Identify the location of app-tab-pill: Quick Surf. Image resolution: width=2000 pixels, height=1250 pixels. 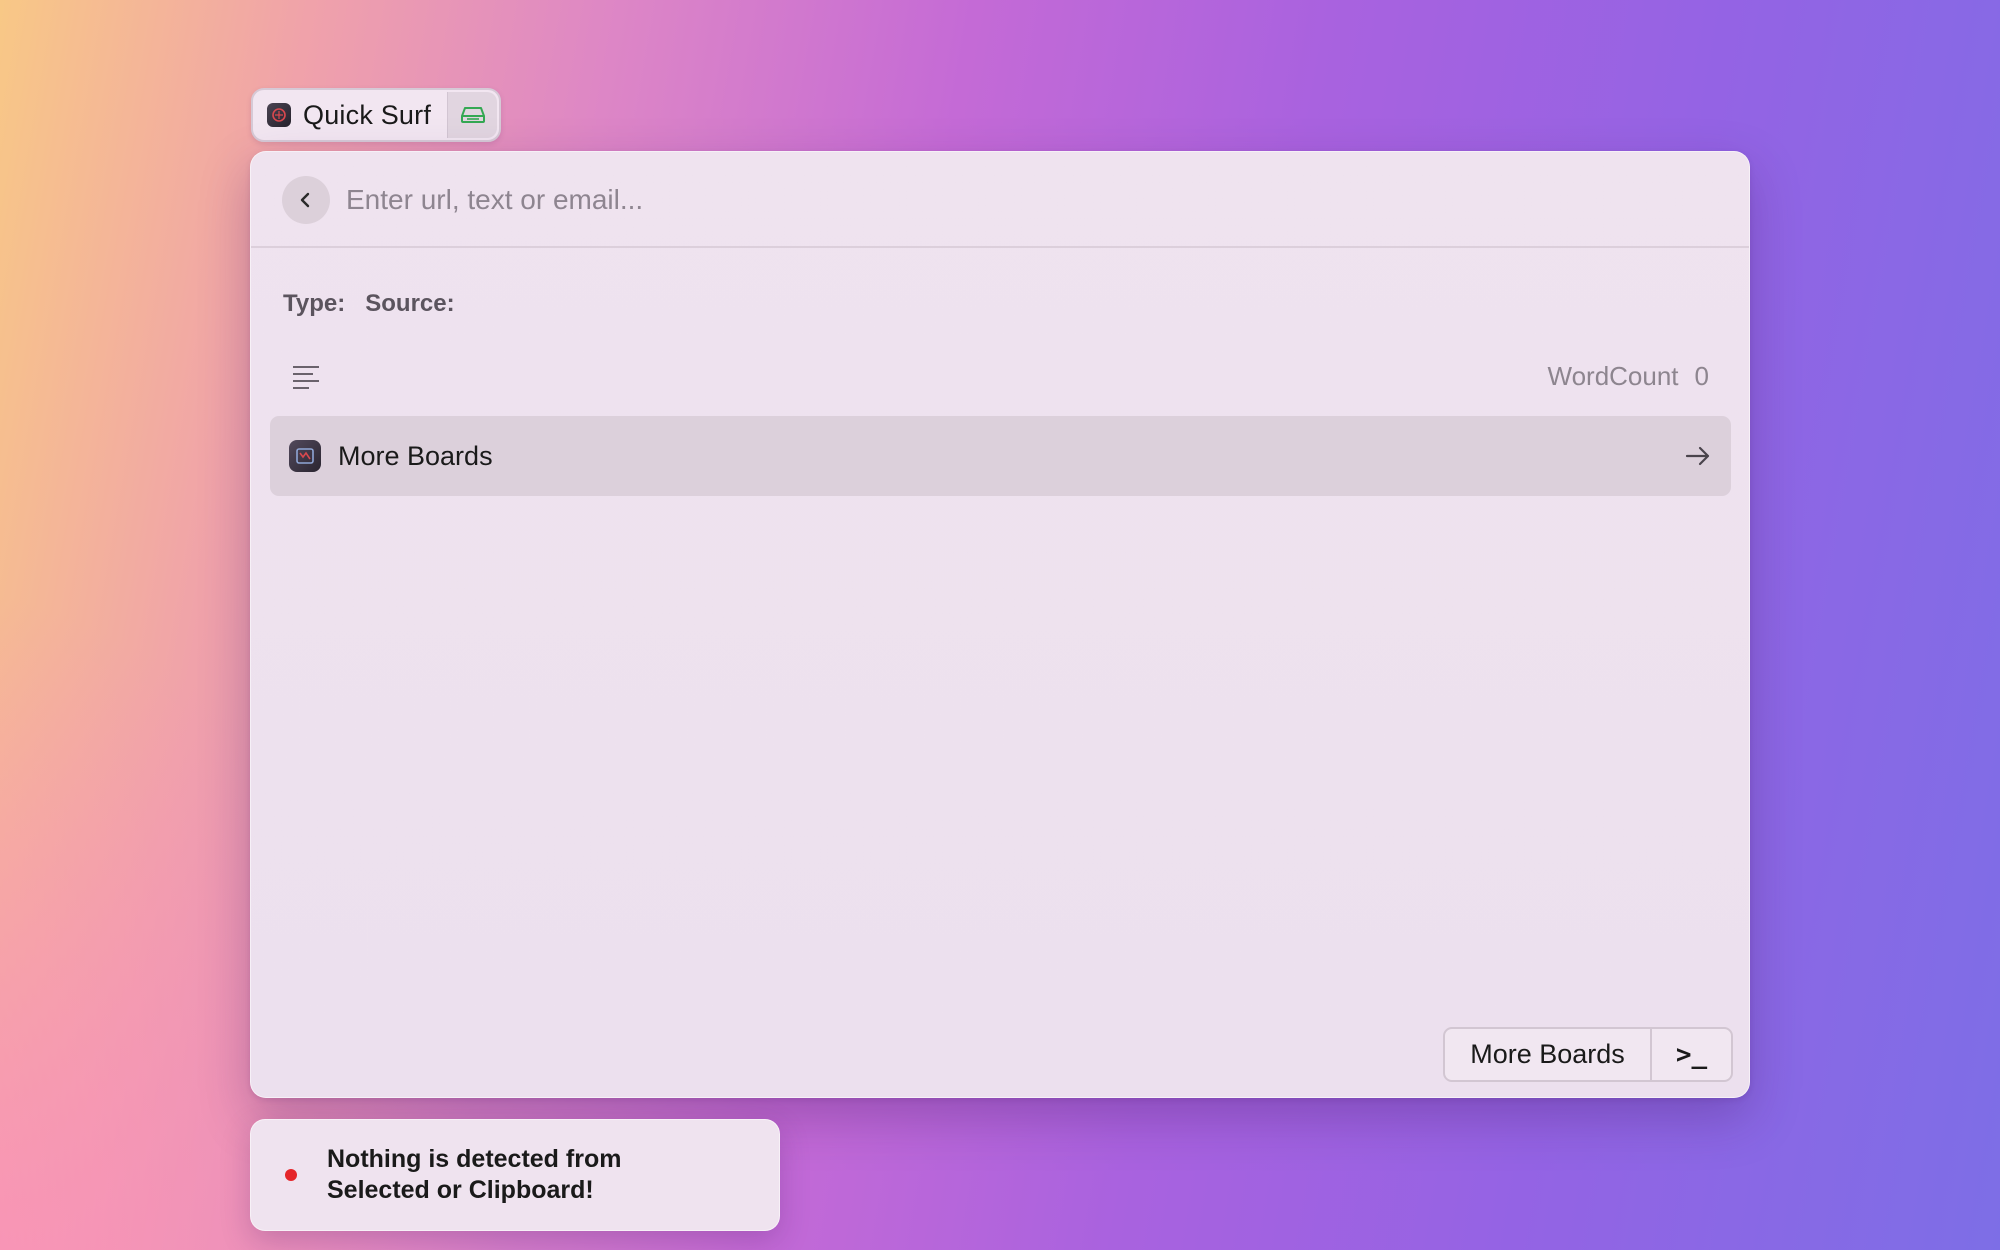
(376, 115).